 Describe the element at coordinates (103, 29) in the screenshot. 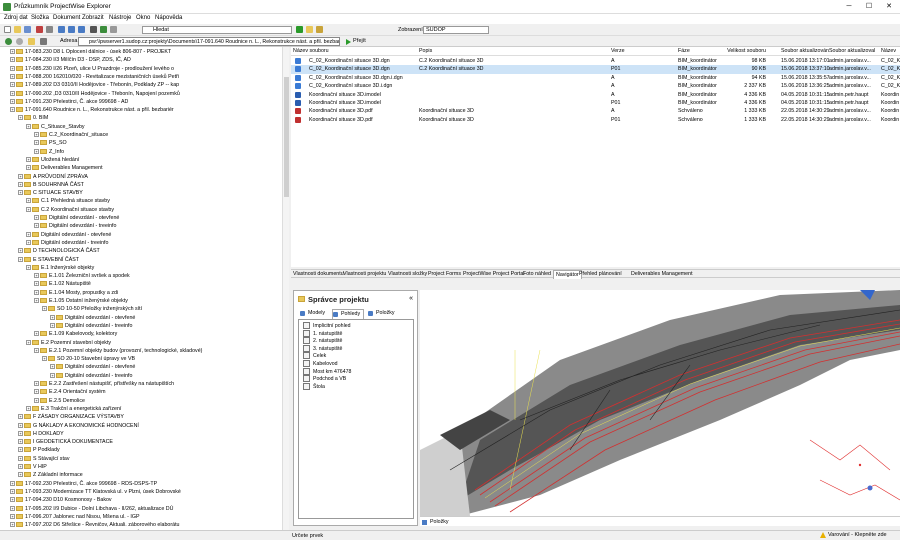

I see `refresh-icon` at that location.